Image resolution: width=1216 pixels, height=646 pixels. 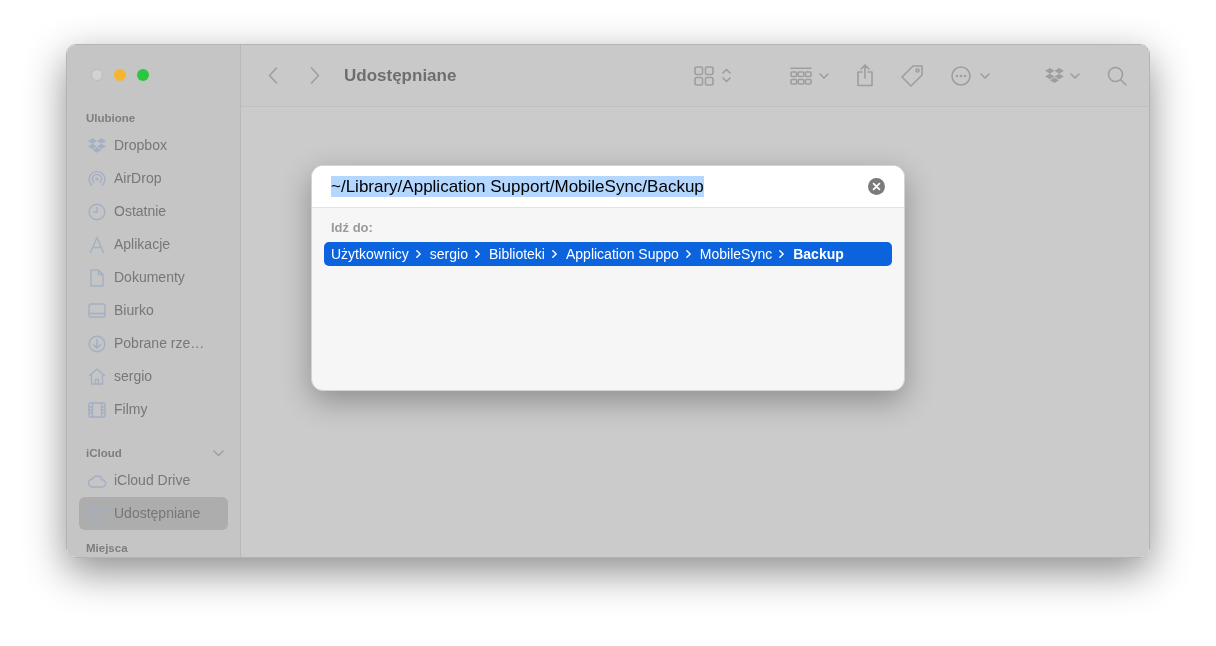 What do you see at coordinates (704, 75) in the screenshot?
I see `grid-view-icon` at bounding box center [704, 75].